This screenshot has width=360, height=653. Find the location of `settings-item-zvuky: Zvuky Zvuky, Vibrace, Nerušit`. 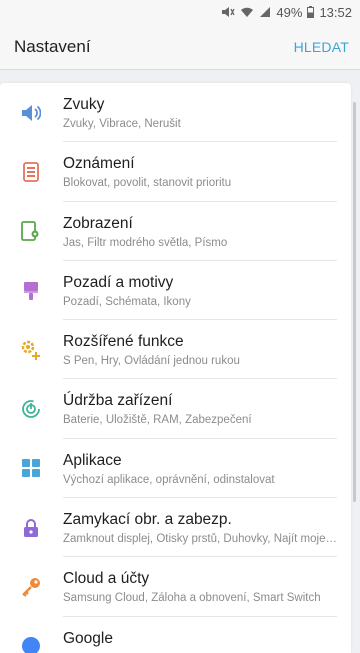

settings-item-zvuky: Zvuky Zvuky, Vibrace, Nerušit is located at coordinates (175, 113).